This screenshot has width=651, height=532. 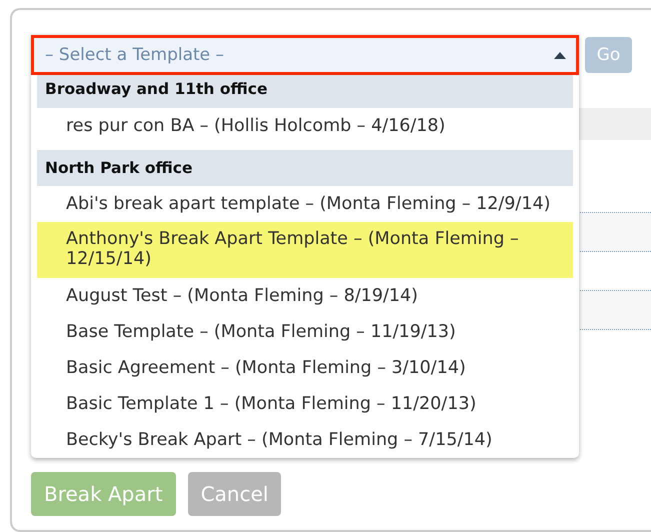 What do you see at coordinates (305, 204) in the screenshot?
I see `template-option: Abi's break apart template – (Monta Fleming – 12/9/14)` at bounding box center [305, 204].